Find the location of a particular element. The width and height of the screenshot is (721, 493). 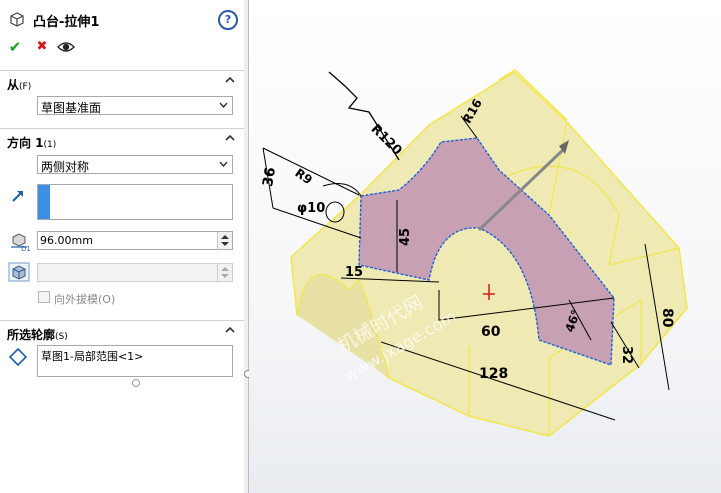

help-icon: ? is located at coordinates (228, 20).